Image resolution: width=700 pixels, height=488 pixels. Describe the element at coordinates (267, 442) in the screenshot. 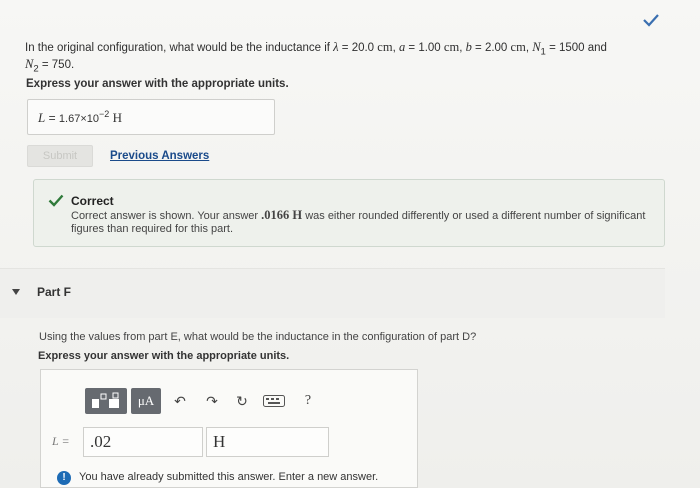

I see `unit-input: H` at that location.